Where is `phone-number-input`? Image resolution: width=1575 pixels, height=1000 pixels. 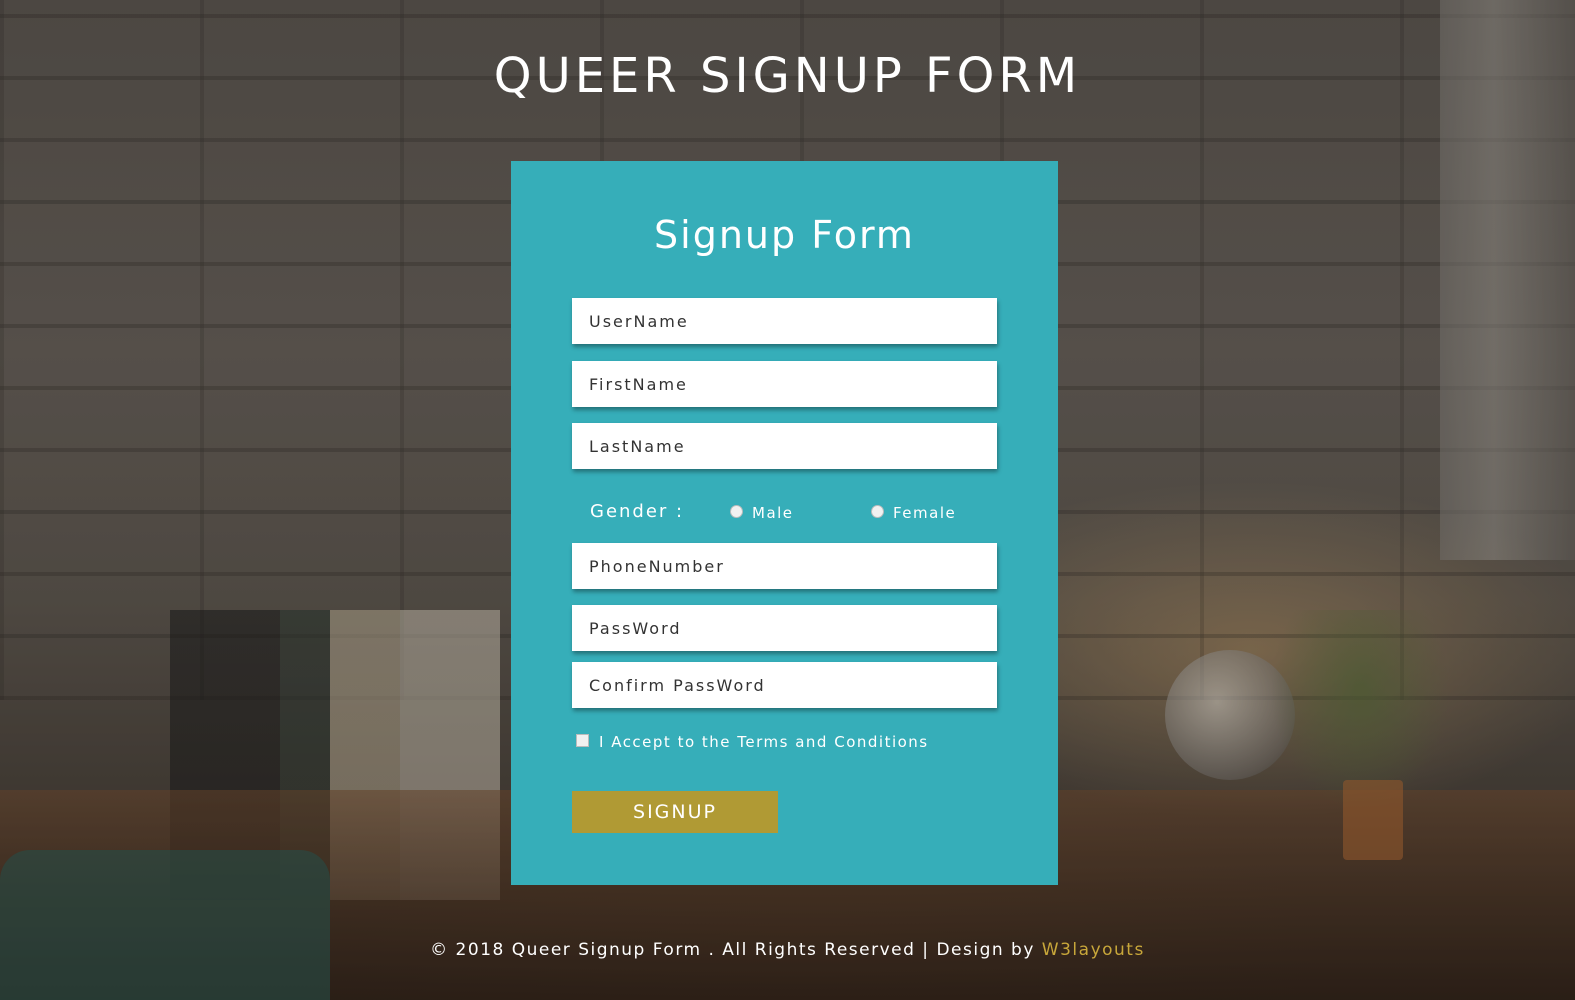 phone-number-input is located at coordinates (784, 566).